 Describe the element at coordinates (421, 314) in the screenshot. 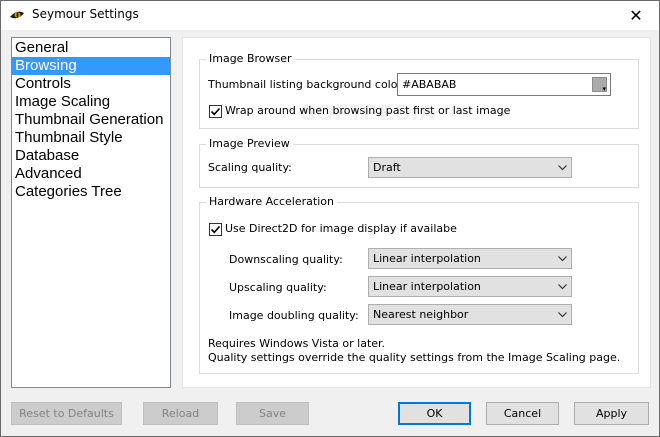

I see `image-doubling-quality-value: Nearest neighbor` at that location.